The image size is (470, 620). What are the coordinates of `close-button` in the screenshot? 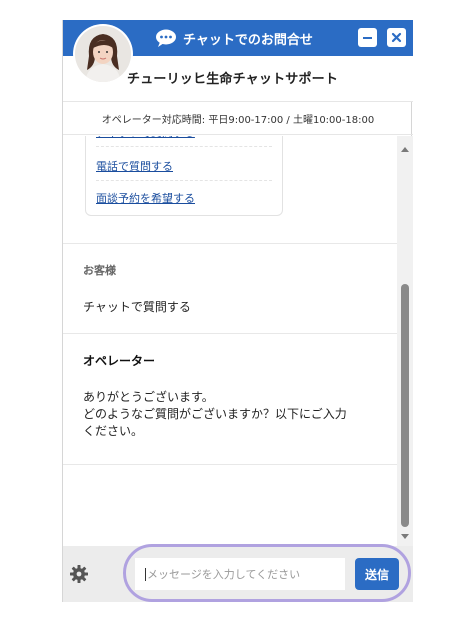 It's located at (396, 37).